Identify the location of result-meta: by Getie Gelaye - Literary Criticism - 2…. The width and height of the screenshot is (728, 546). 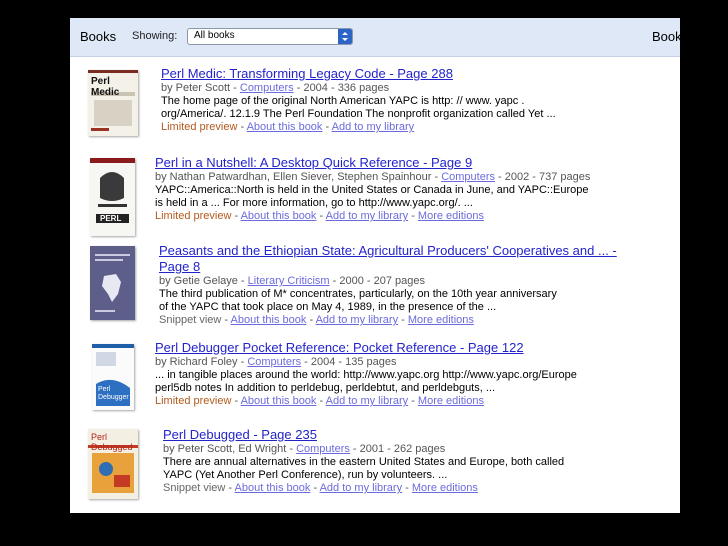
(292, 281).